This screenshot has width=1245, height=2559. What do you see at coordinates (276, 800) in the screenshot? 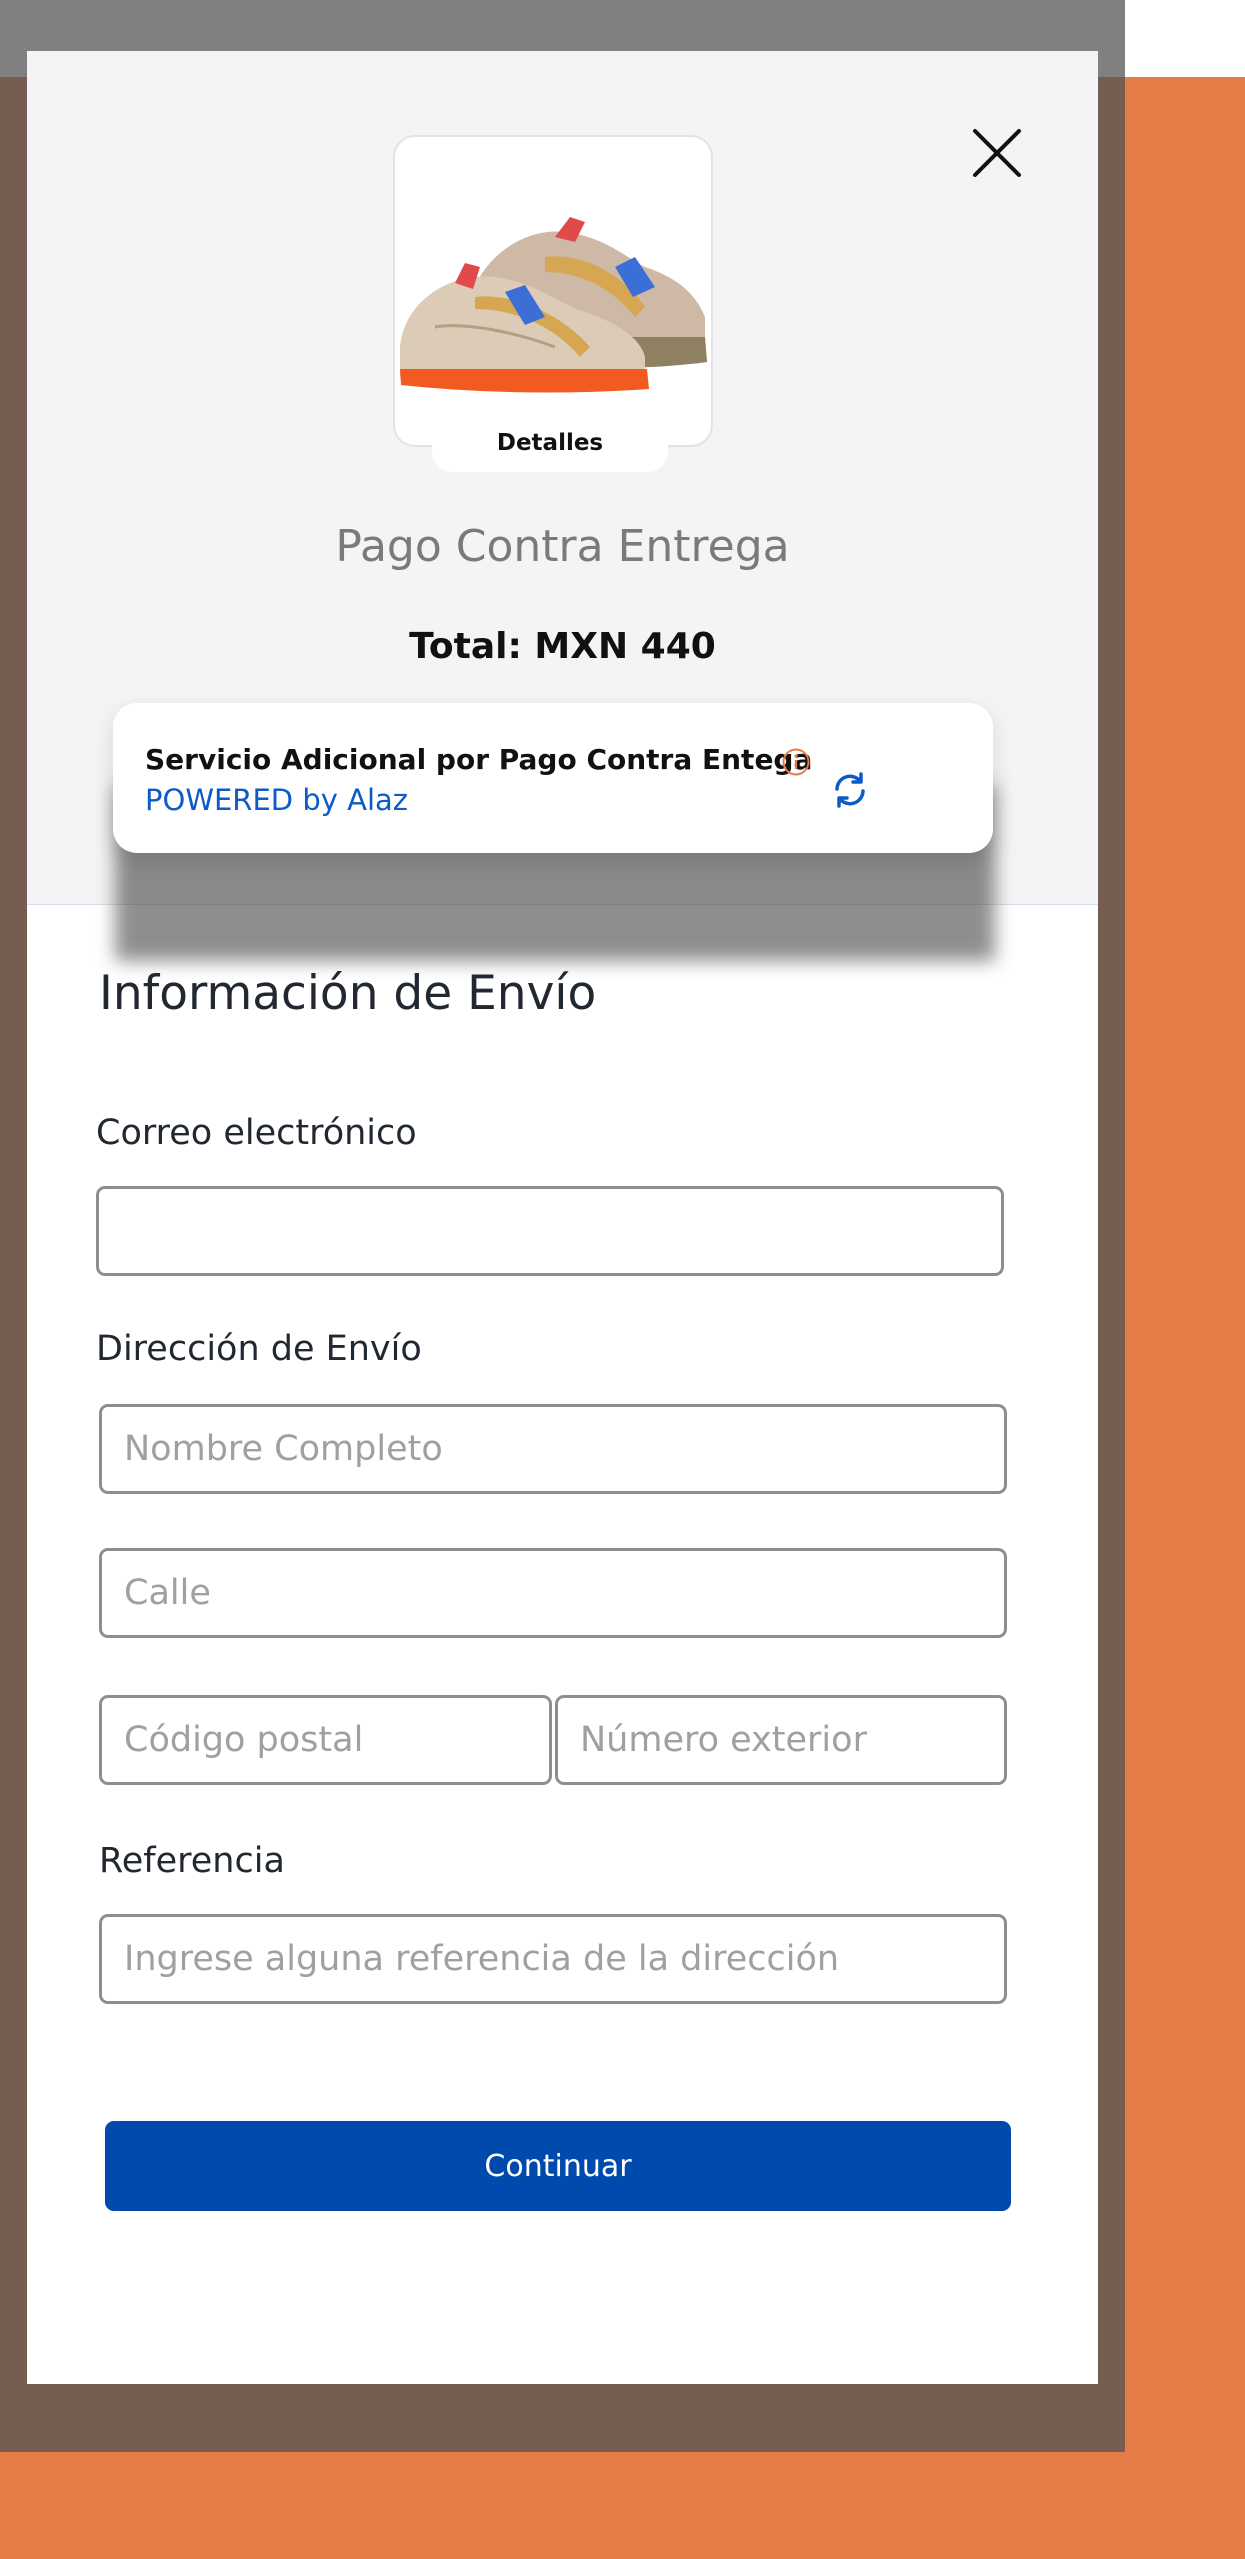
I see `powered-by-link: POWERED by Alaz` at bounding box center [276, 800].